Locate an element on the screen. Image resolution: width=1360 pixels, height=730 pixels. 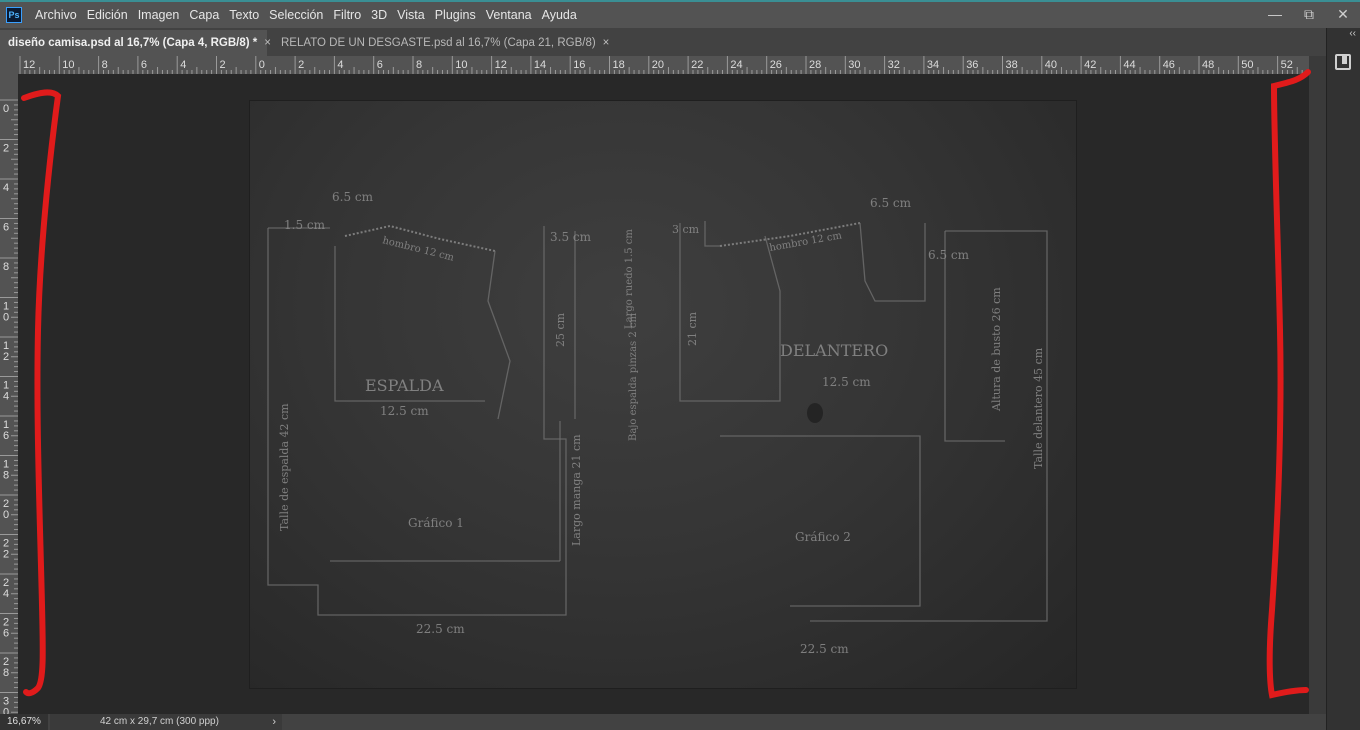
canvas-label: 3.5 cm is located at coordinates (571, 237).